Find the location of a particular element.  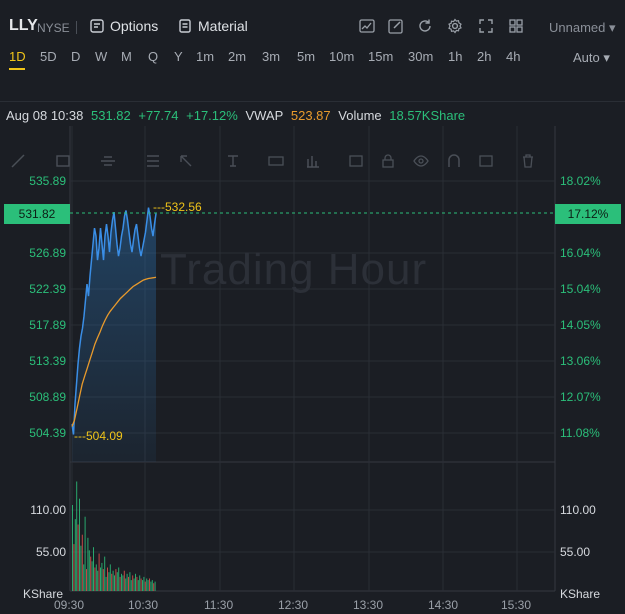

snap-magnet-icon is located at coordinates (454, 161).